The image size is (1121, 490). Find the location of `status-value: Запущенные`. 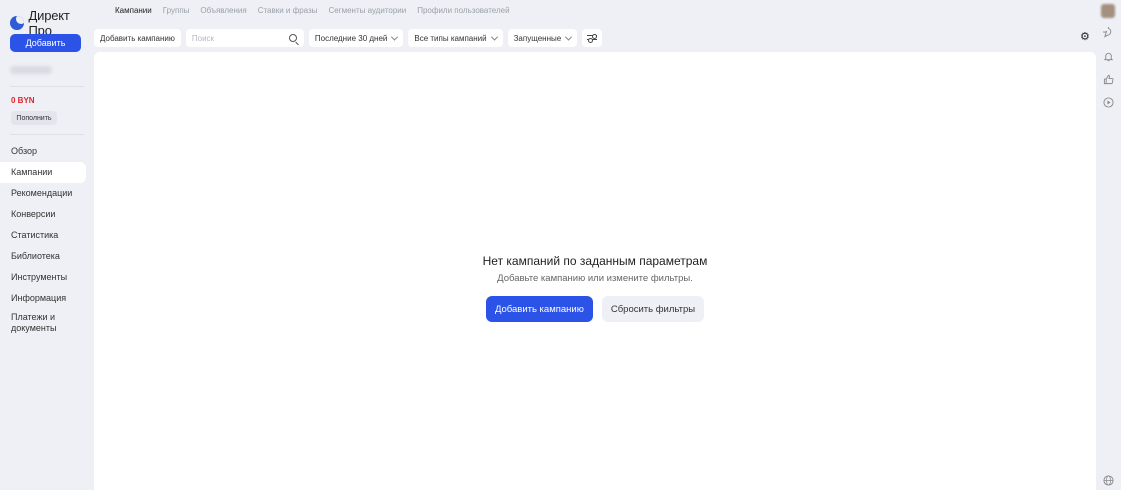

status-value: Запущенные is located at coordinates (537, 38).